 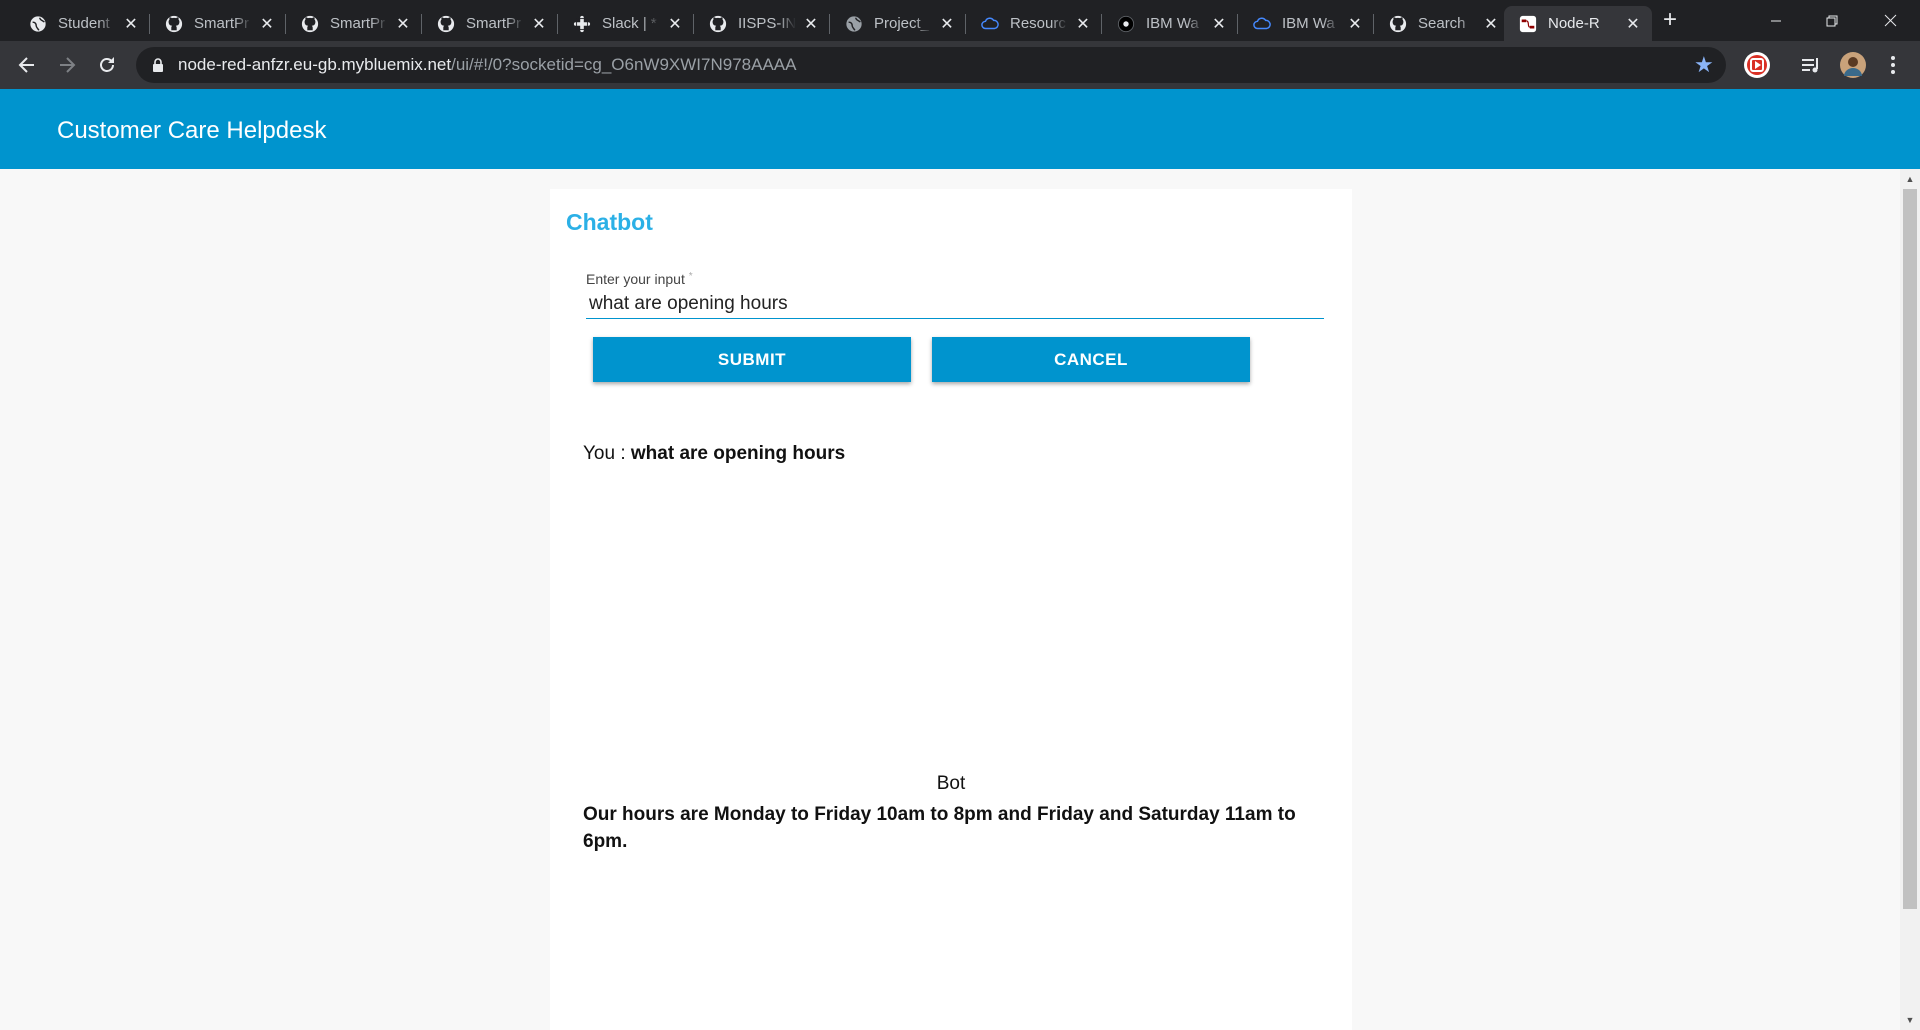 I want to click on user-message-text: what are opening hours, so click(x=738, y=453).